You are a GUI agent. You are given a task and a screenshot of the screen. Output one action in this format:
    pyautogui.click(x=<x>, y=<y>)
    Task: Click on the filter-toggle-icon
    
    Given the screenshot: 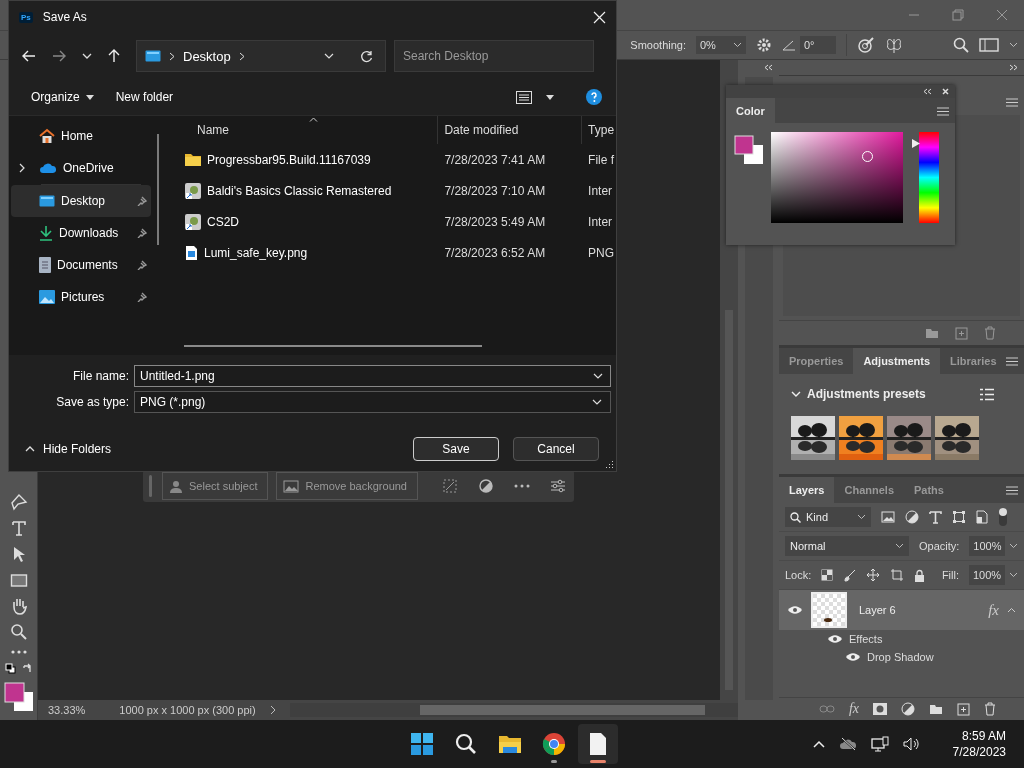 What is the action you would take?
    pyautogui.click(x=1003, y=517)
    